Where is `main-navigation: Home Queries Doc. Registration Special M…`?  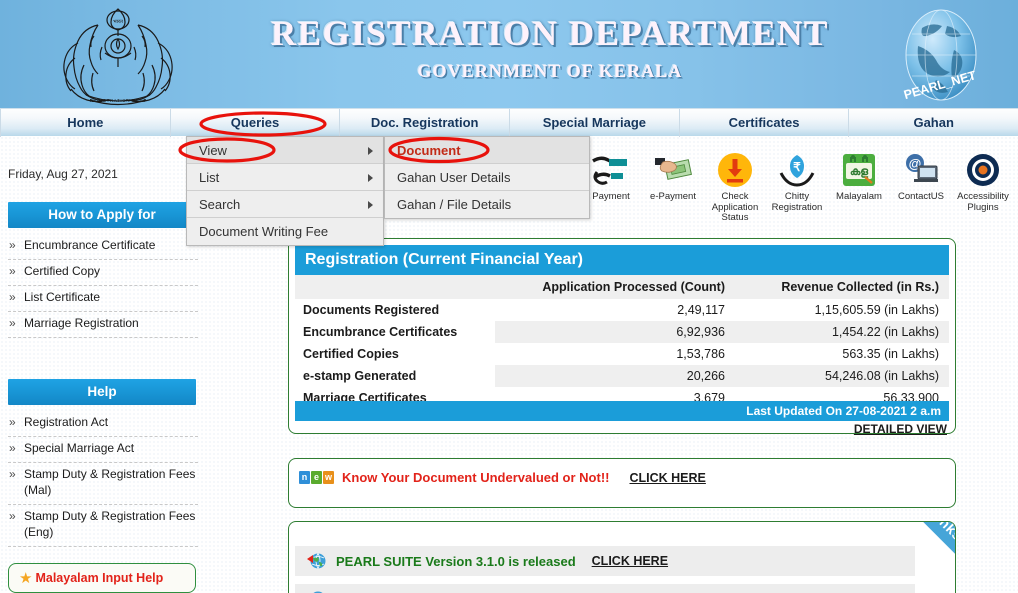 main-navigation: Home Queries Doc. Registration Special M… is located at coordinates (509, 122).